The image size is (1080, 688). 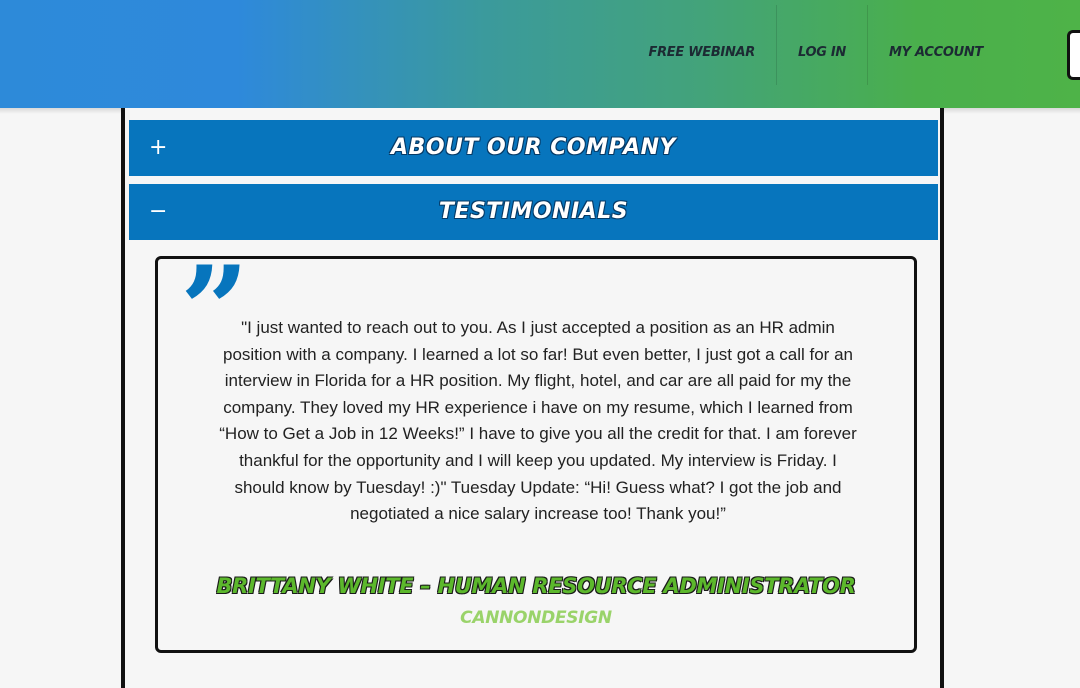 What do you see at coordinates (936, 45) in the screenshot?
I see `nav-my-account: My Account` at bounding box center [936, 45].